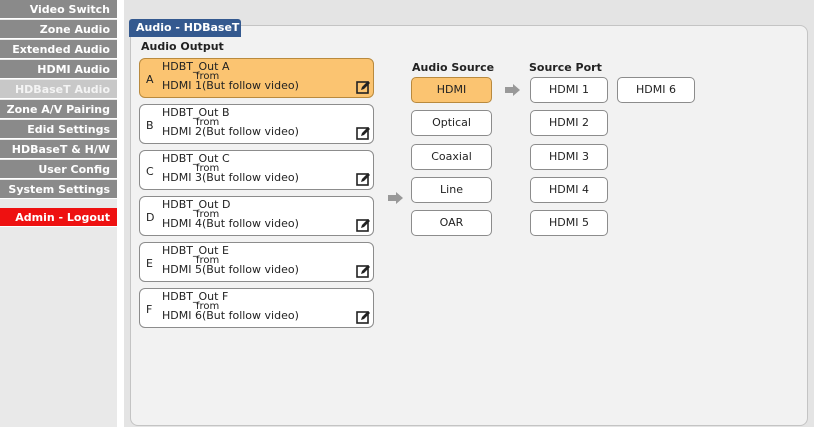  I want to click on output-source: HDMI 6(But follow video), so click(230, 315).